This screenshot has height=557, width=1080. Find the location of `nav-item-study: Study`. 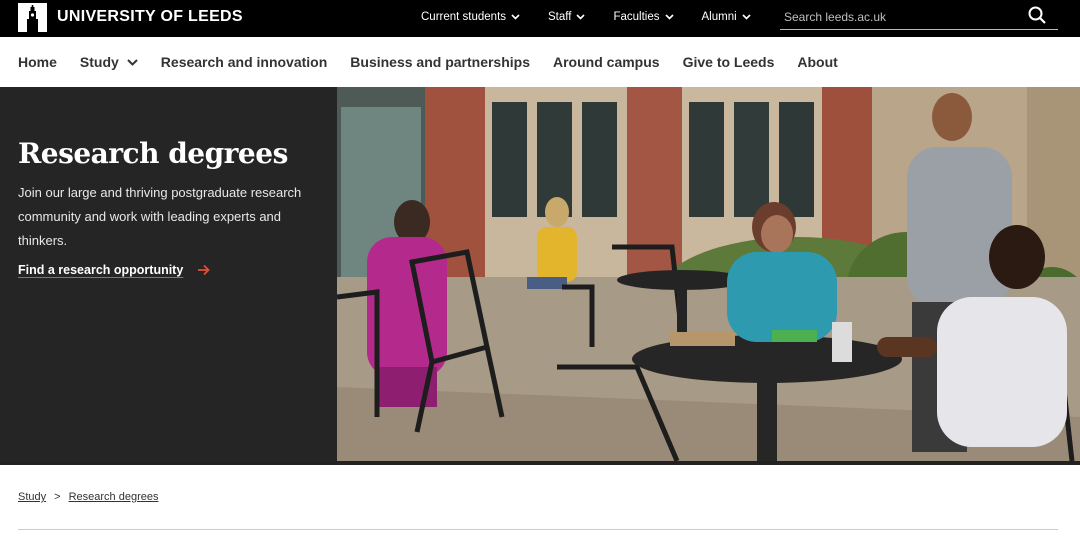

nav-item-study: Study is located at coordinates (109, 62).